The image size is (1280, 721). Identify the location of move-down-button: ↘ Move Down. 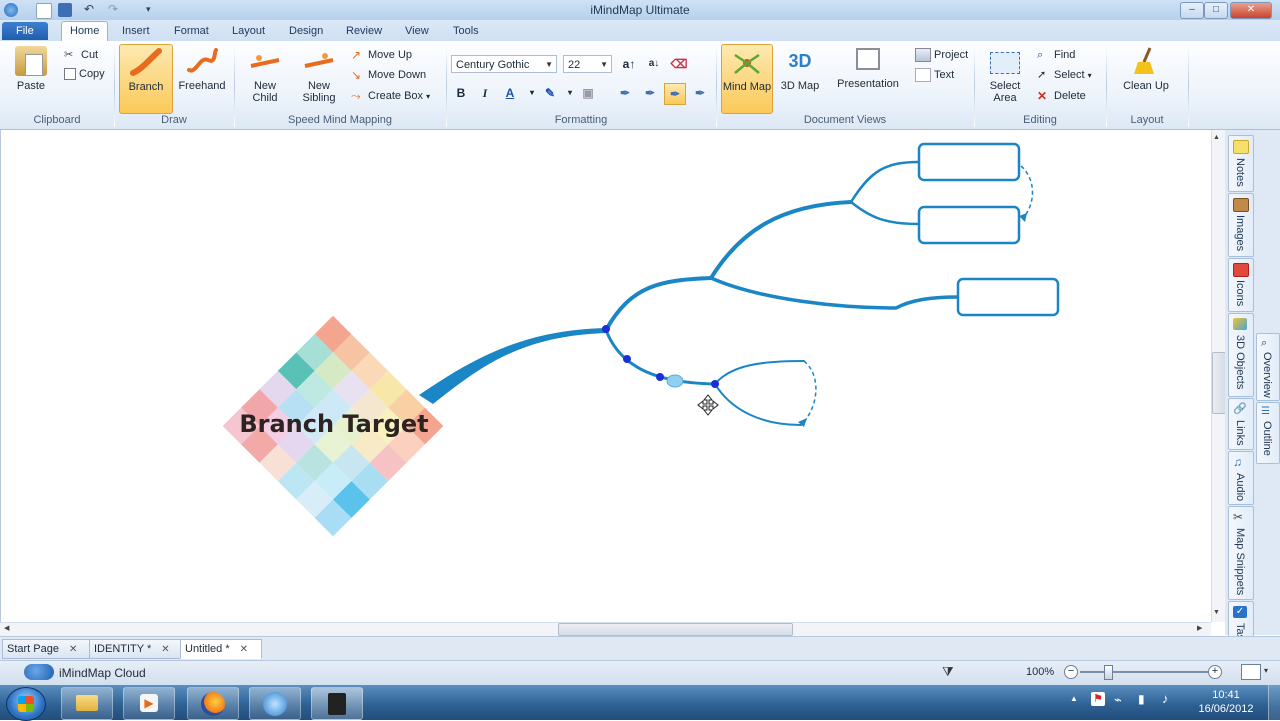
(388, 75).